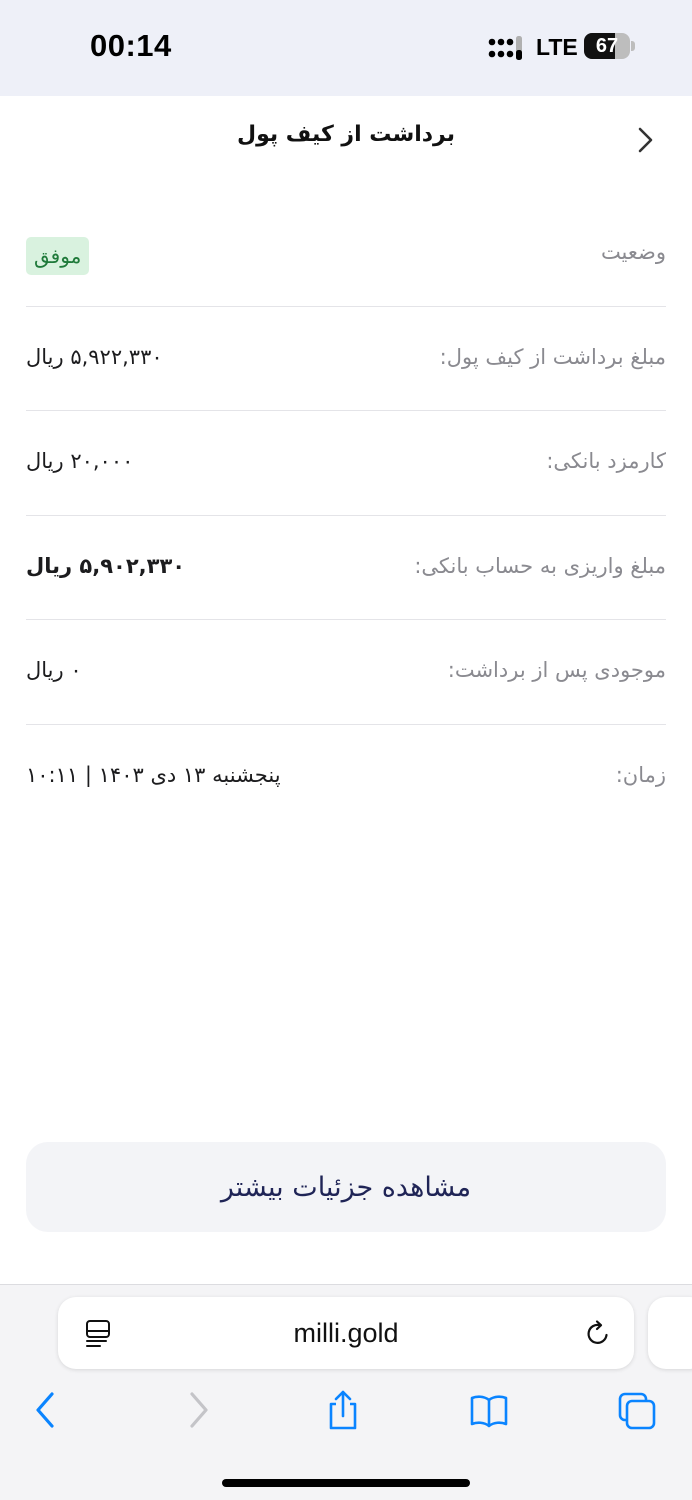 The image size is (692, 1500). Describe the element at coordinates (46, 1410) in the screenshot. I see `back-icon` at that location.